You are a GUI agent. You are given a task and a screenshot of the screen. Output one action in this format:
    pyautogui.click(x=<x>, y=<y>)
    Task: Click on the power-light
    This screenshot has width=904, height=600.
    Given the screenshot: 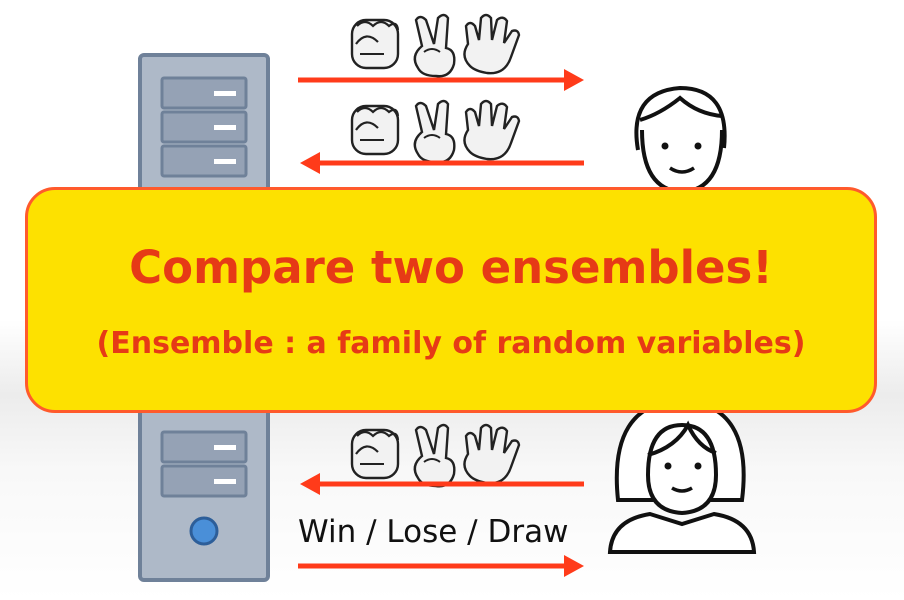 What is the action you would take?
    pyautogui.click(x=204, y=531)
    